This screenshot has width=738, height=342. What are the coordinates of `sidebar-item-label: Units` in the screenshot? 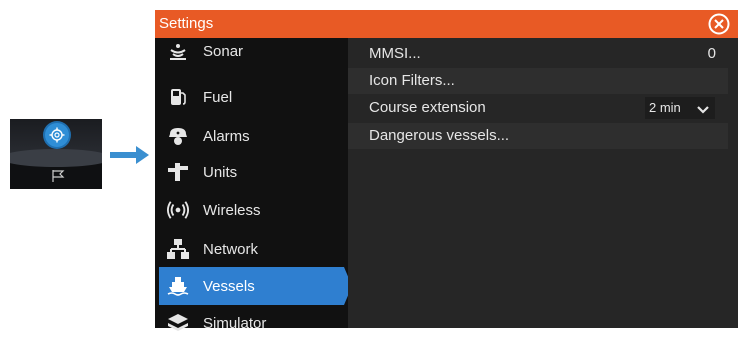 It's located at (220, 172).